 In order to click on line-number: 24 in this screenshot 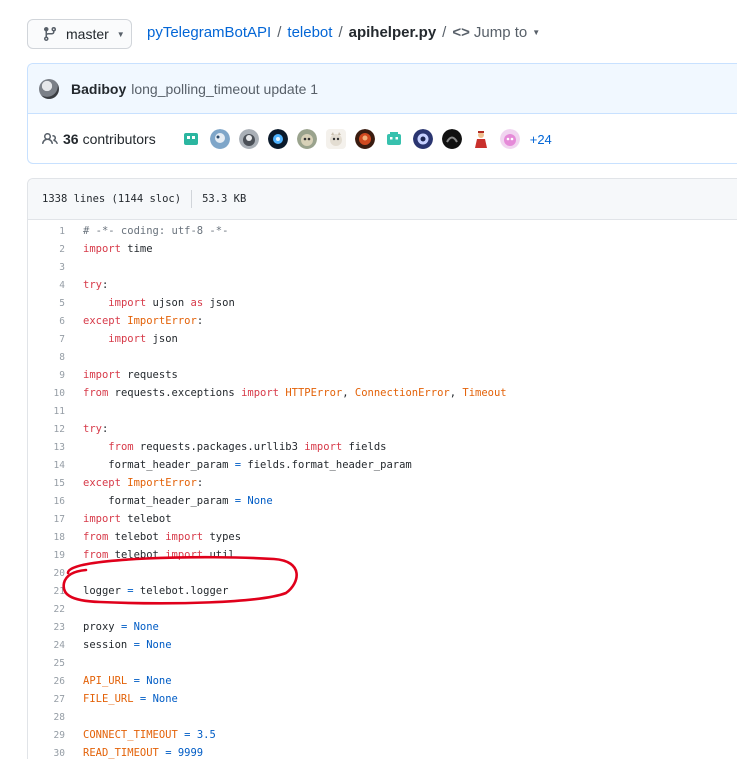, I will do `click(47, 645)`.